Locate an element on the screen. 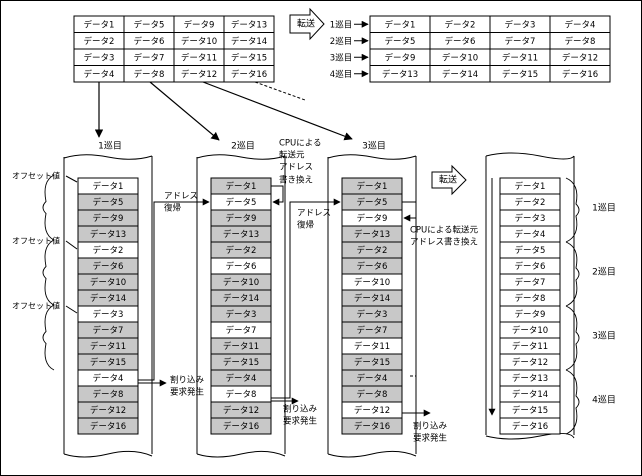 The width and height of the screenshot is (642, 476). result-cell-text: データ9 is located at coordinates (530, 314).